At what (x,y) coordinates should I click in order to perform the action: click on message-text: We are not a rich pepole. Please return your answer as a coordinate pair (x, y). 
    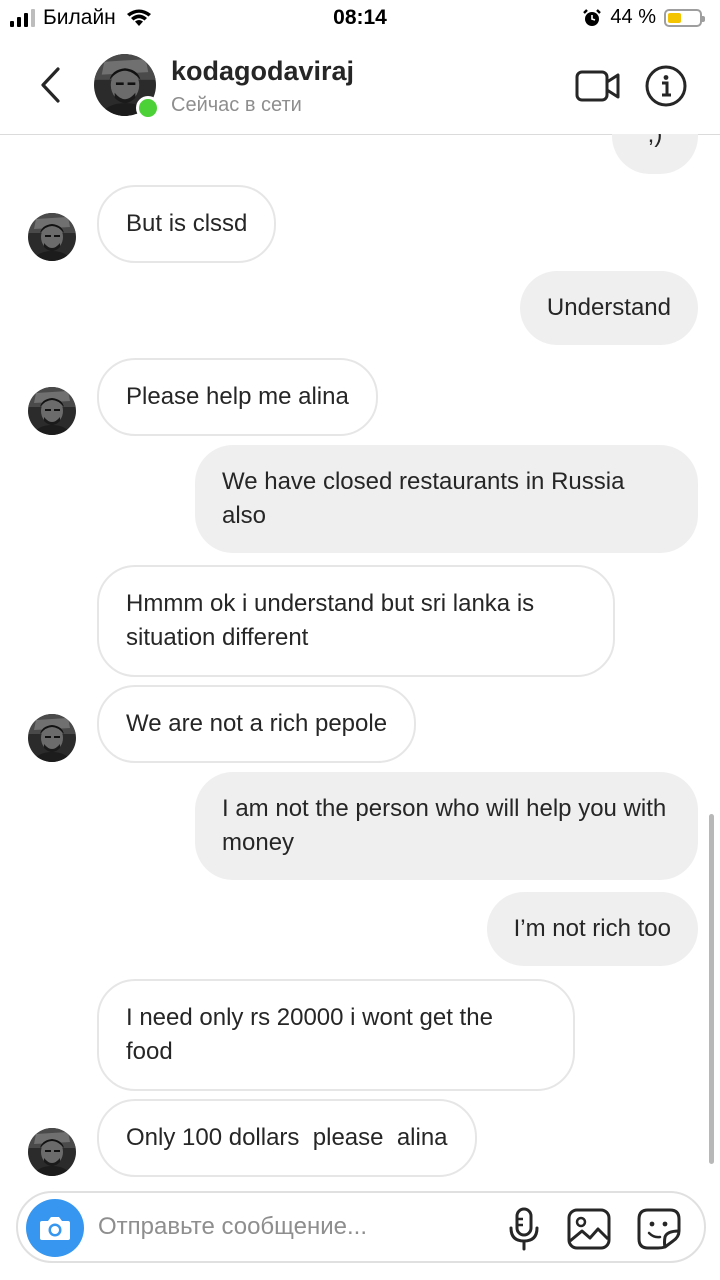
    Looking at the image, I should click on (257, 723).